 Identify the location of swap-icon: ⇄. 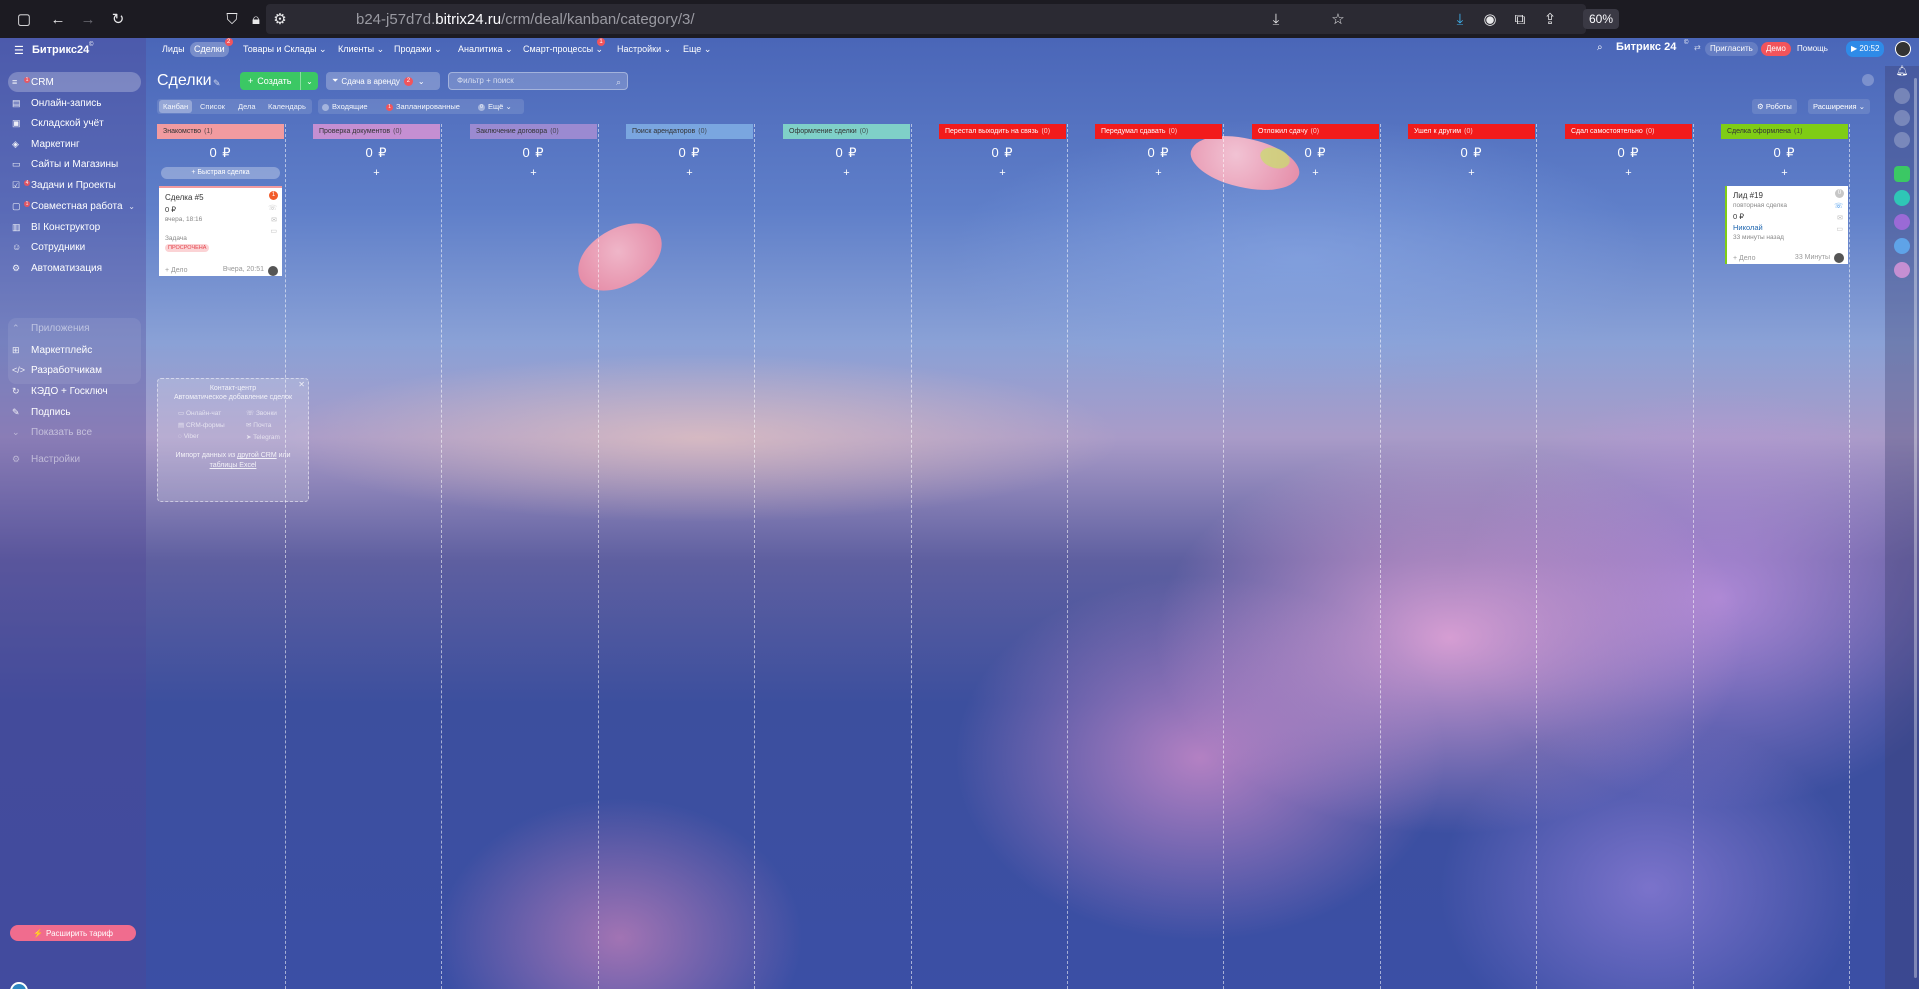
(1697, 47).